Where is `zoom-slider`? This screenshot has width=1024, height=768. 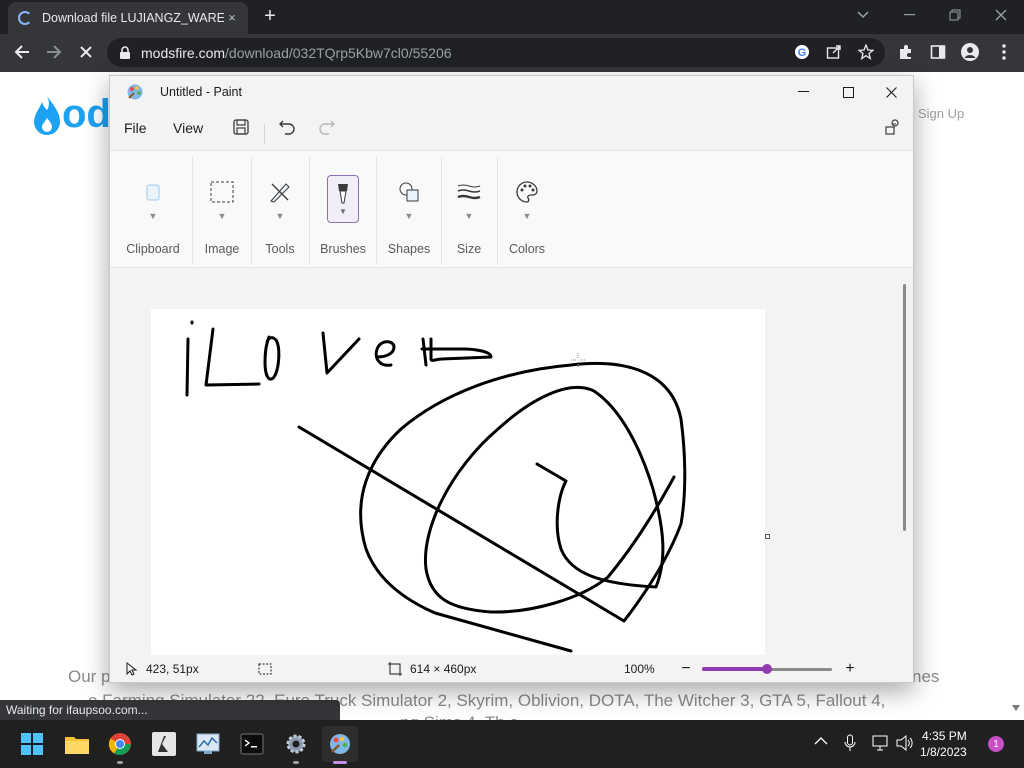
zoom-slider is located at coordinates (767, 669).